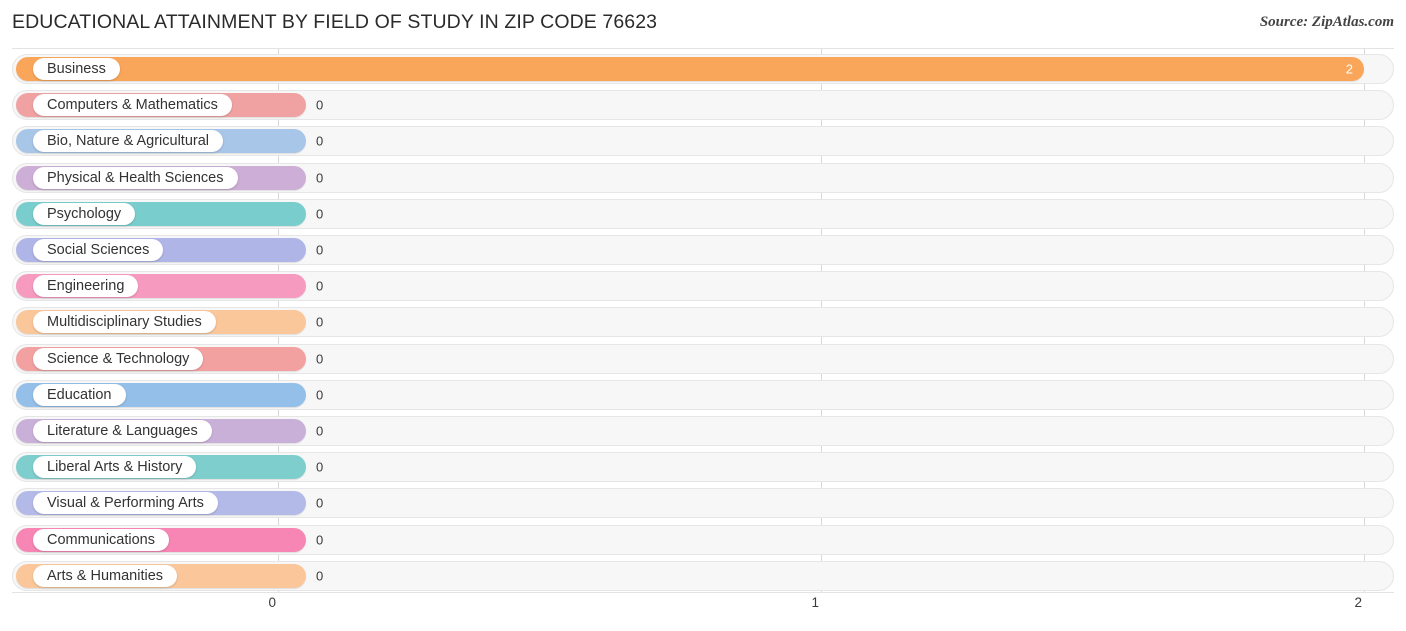 This screenshot has height=631, width=1406. I want to click on bar-value-label: 2, so click(1349, 69).